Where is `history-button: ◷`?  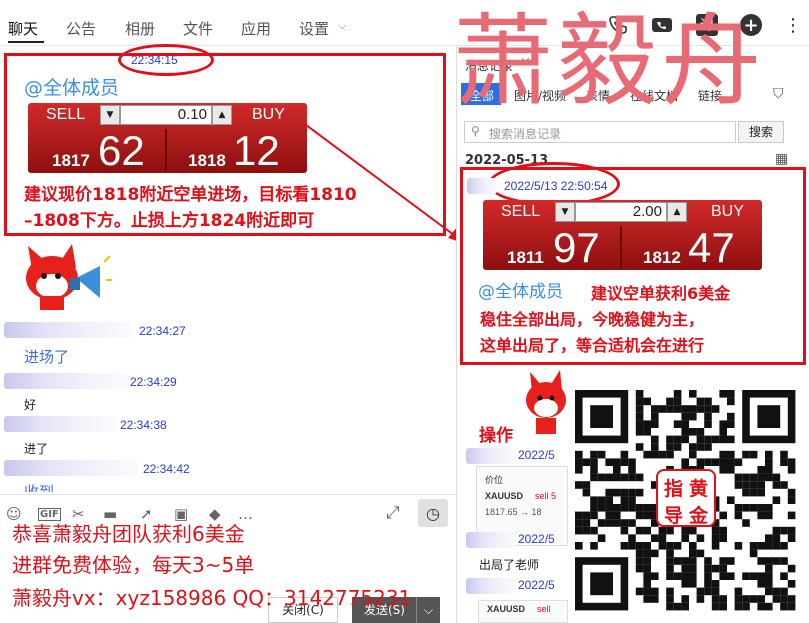
history-button: ◷ is located at coordinates (433, 513).